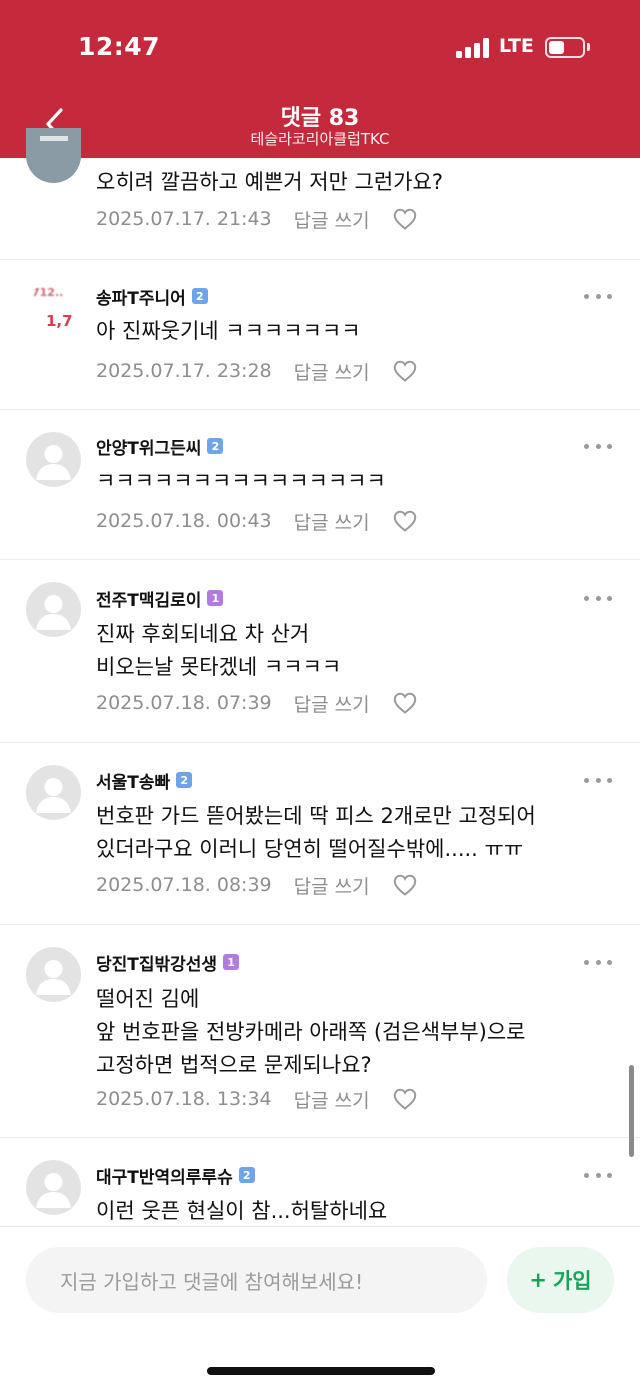  I want to click on battery-tip, so click(588, 47).